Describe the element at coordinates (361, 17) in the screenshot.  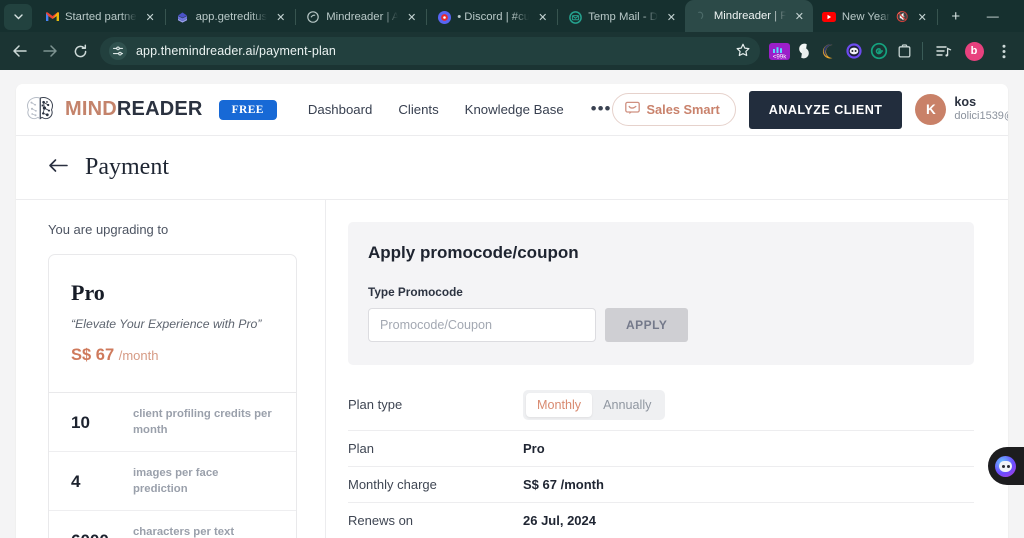
I see `browser-tab: Mindreader | A ✕` at that location.